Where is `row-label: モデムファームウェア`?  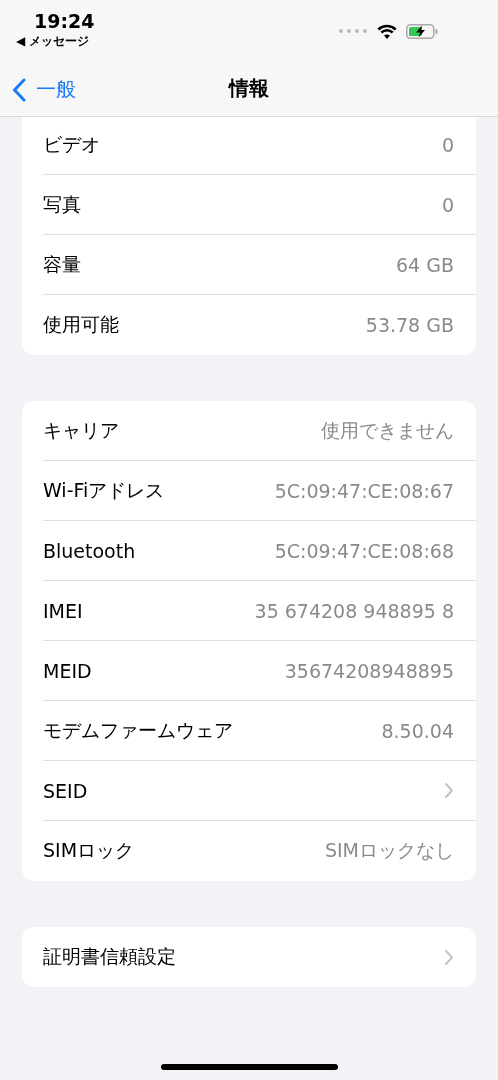 row-label: モデムファームウェア is located at coordinates (138, 730).